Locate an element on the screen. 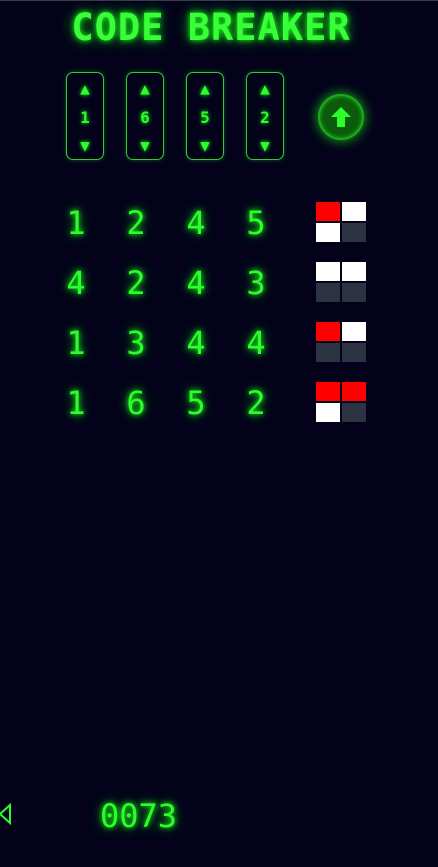 The height and width of the screenshot is (867, 438). digit-selector-3: ▲ 5 ▼ is located at coordinates (205, 116).